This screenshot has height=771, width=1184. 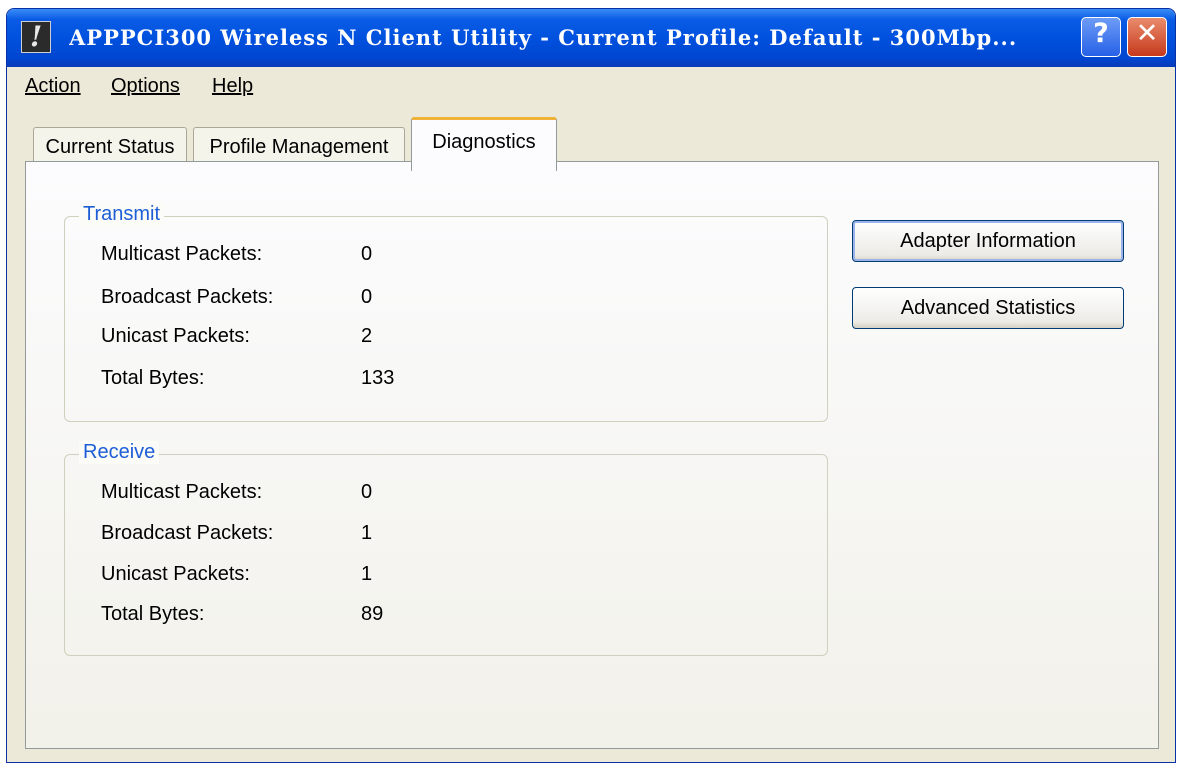 I want to click on transmit-multicast-value: 0, so click(x=367, y=254).